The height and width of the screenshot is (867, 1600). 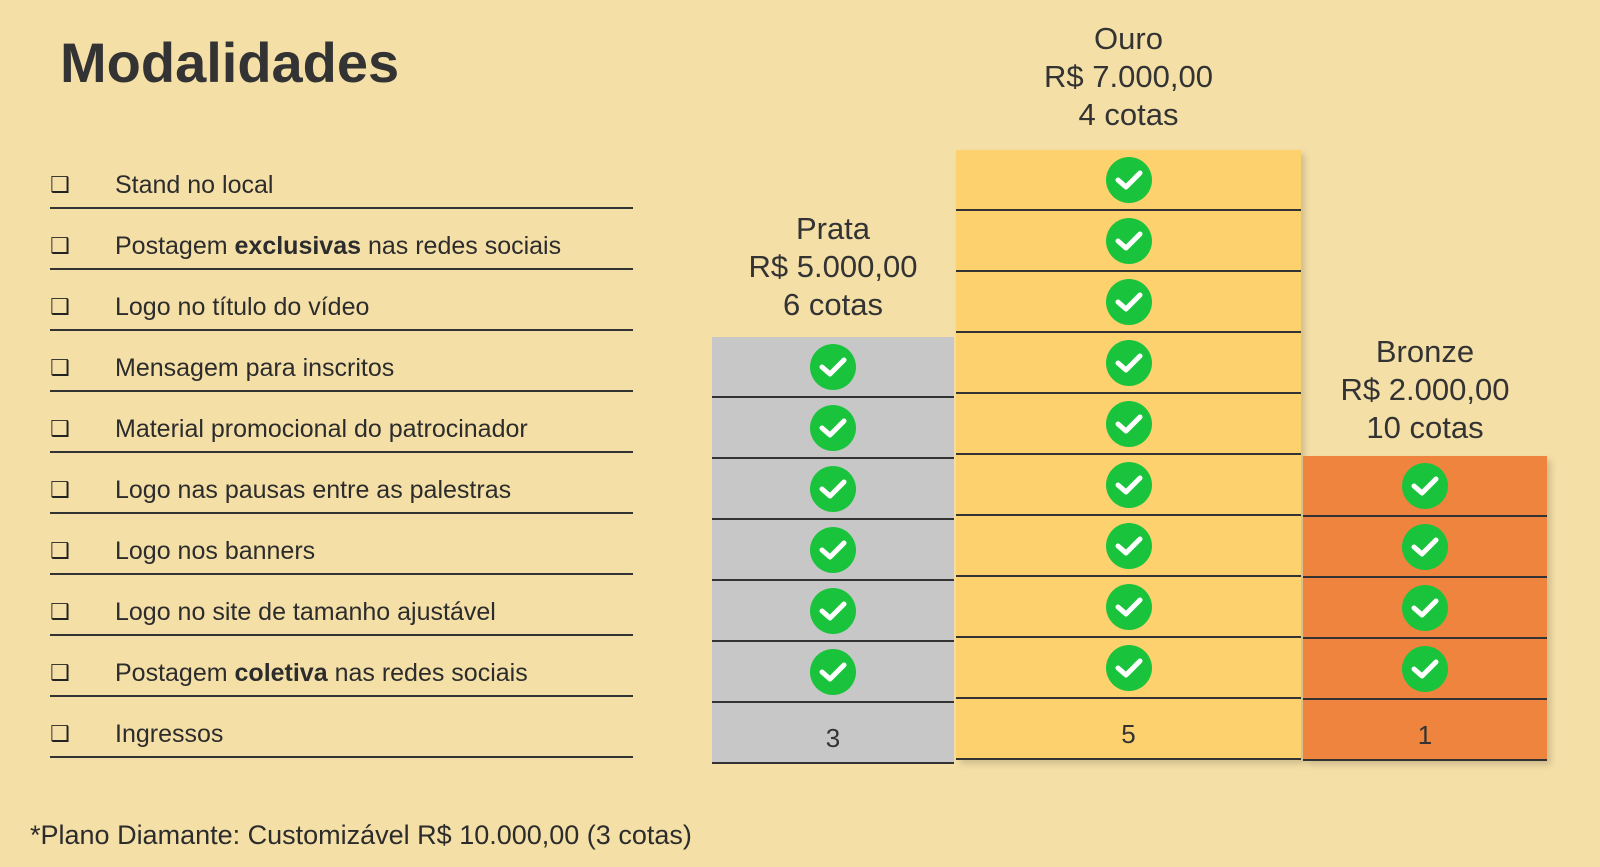 I want to click on plan-header-ouro: Ouro R$ 7.000,00 4 cotas, so click(x=1128, y=77).